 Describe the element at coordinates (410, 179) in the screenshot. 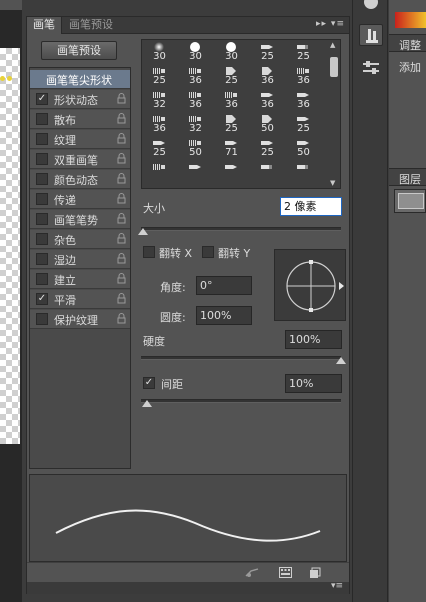

I see `layers-tab-label: 图层` at that location.